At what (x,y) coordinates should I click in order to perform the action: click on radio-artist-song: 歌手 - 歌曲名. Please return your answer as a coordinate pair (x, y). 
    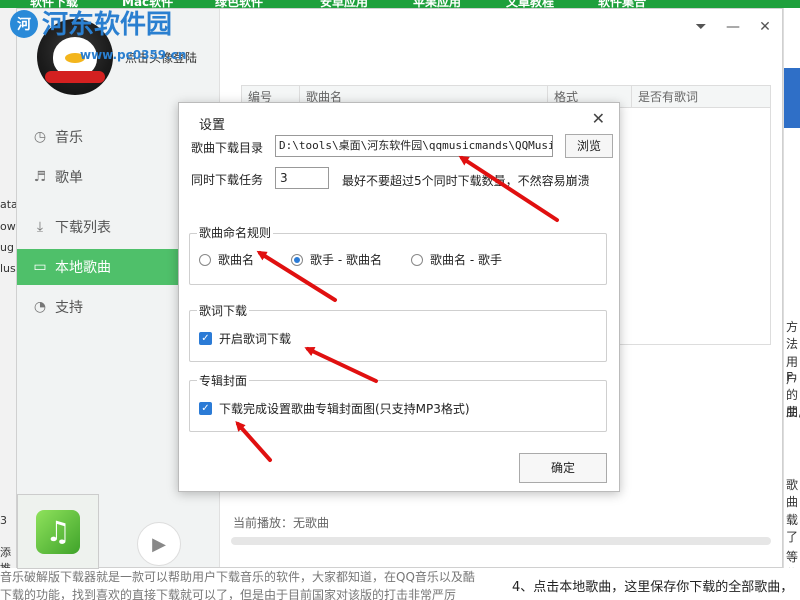
    Looking at the image, I should click on (336, 259).